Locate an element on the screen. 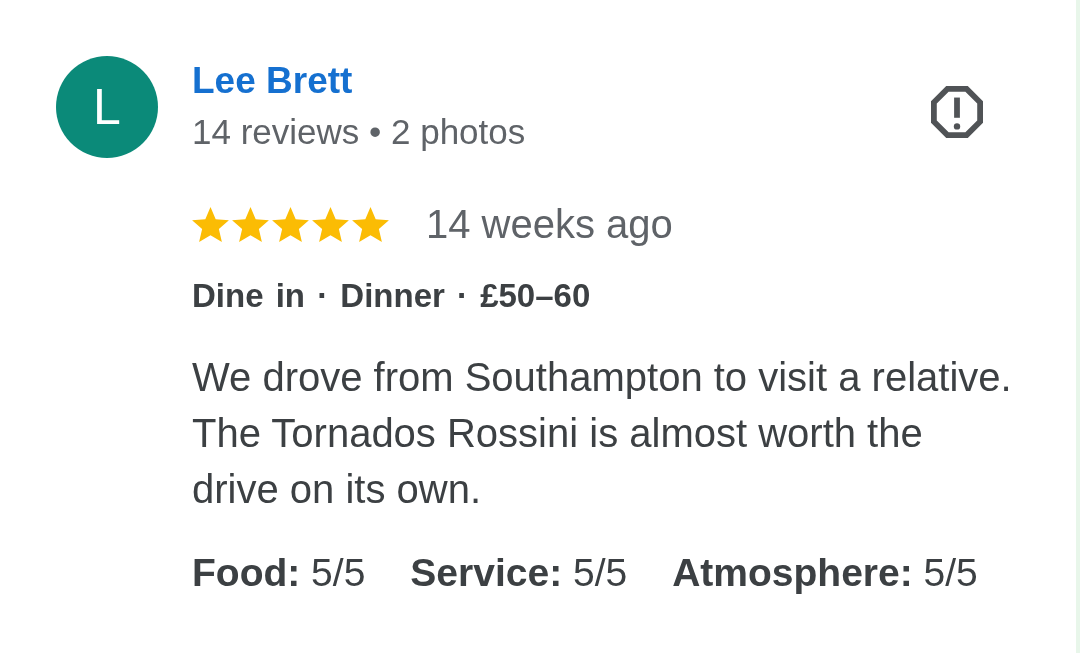 The width and height of the screenshot is (1080, 653). category-rating-text: Service: 5/5 is located at coordinates (519, 573).